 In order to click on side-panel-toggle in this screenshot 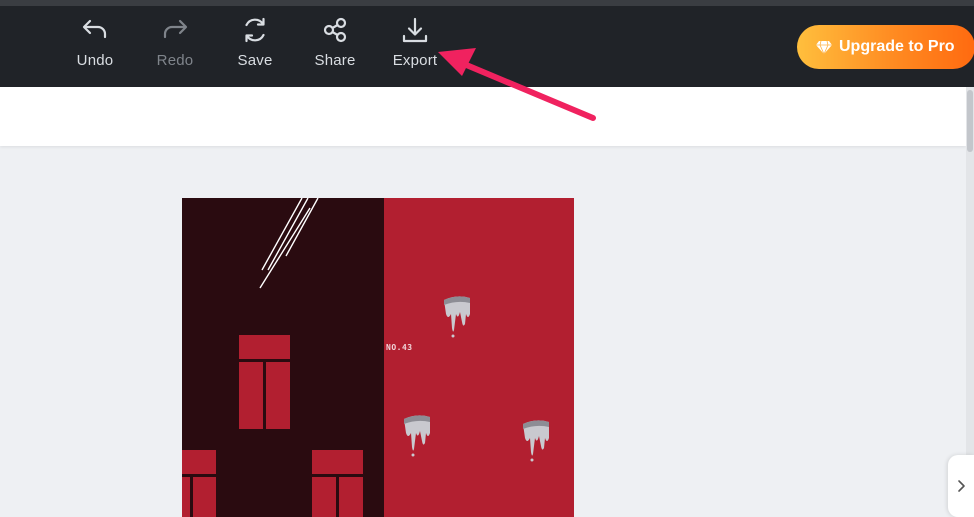, I will do `click(961, 486)`.